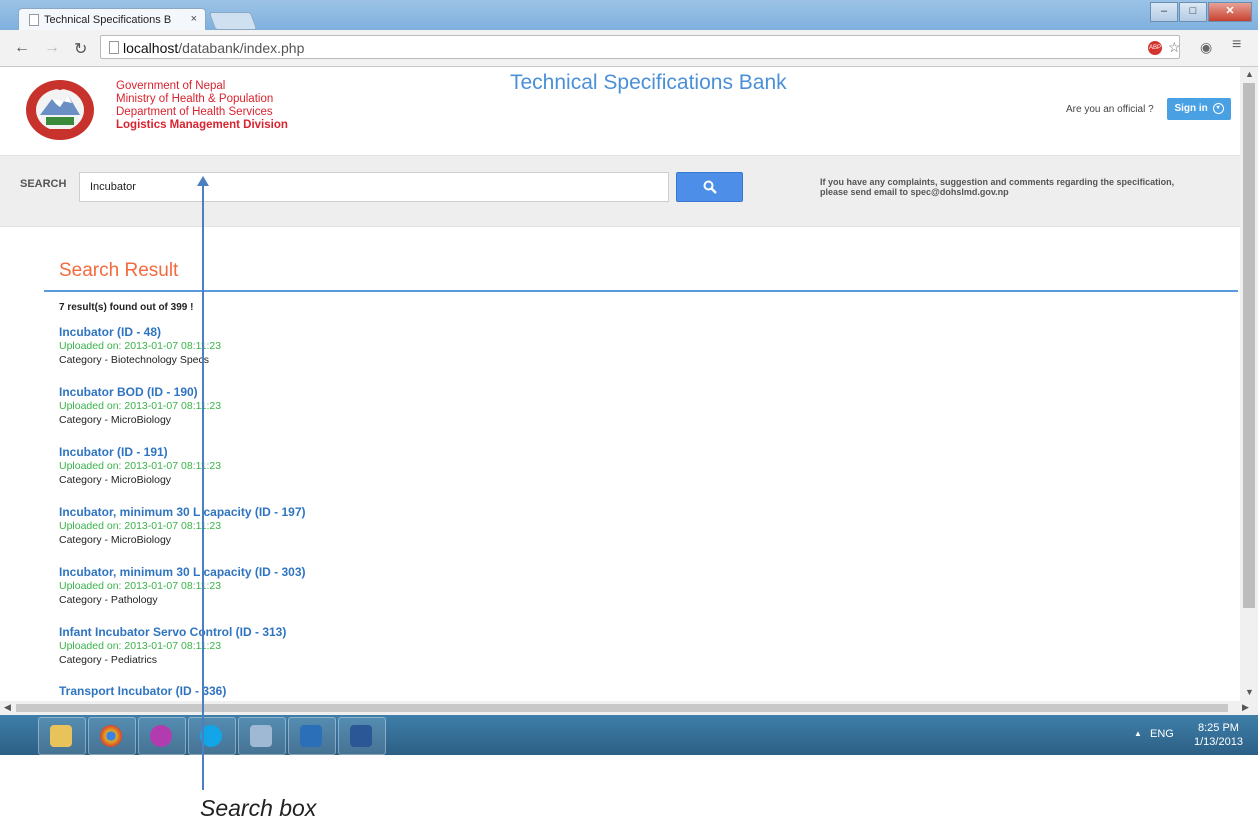  I want to click on word-icon, so click(361, 736).